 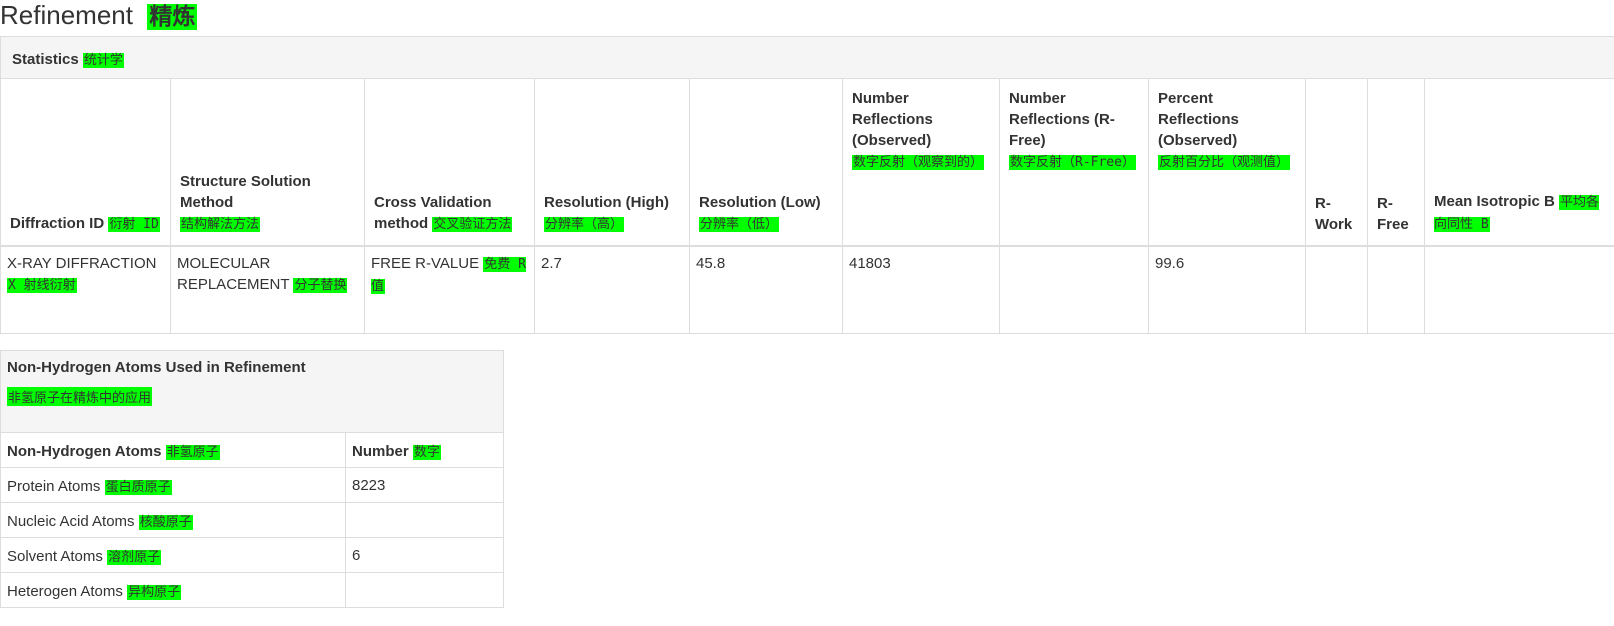 I want to click on cell-number-reflections-rfree, so click(x=1074, y=289).